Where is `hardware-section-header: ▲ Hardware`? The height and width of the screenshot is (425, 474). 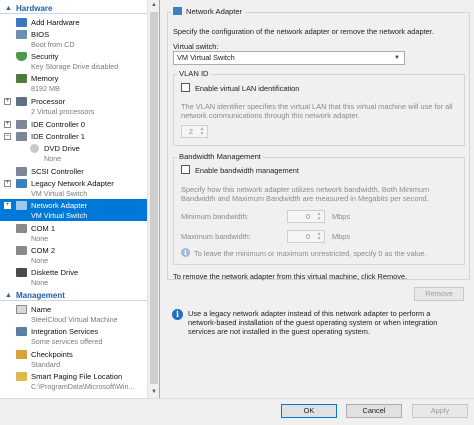
hardware-section-header: ▲ Hardware is located at coordinates (74, 8).